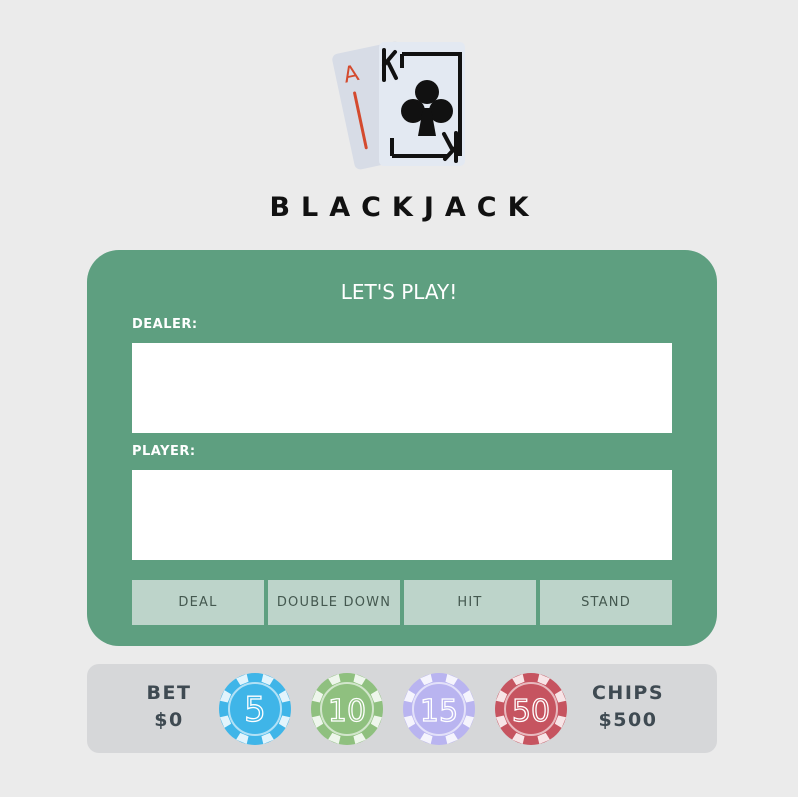 This screenshot has height=797, width=798. Describe the element at coordinates (470, 602) in the screenshot. I see `hit-button: HIT` at that location.